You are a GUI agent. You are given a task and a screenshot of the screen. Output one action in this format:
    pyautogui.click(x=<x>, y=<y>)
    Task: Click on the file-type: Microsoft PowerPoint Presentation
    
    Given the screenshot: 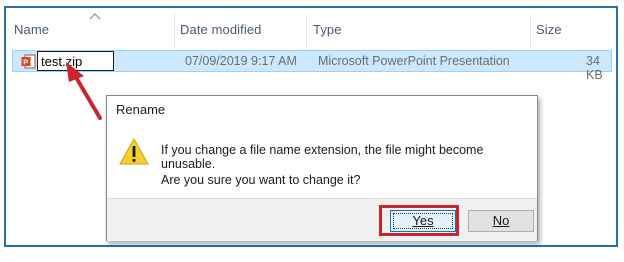 What is the action you would take?
    pyautogui.click(x=414, y=61)
    